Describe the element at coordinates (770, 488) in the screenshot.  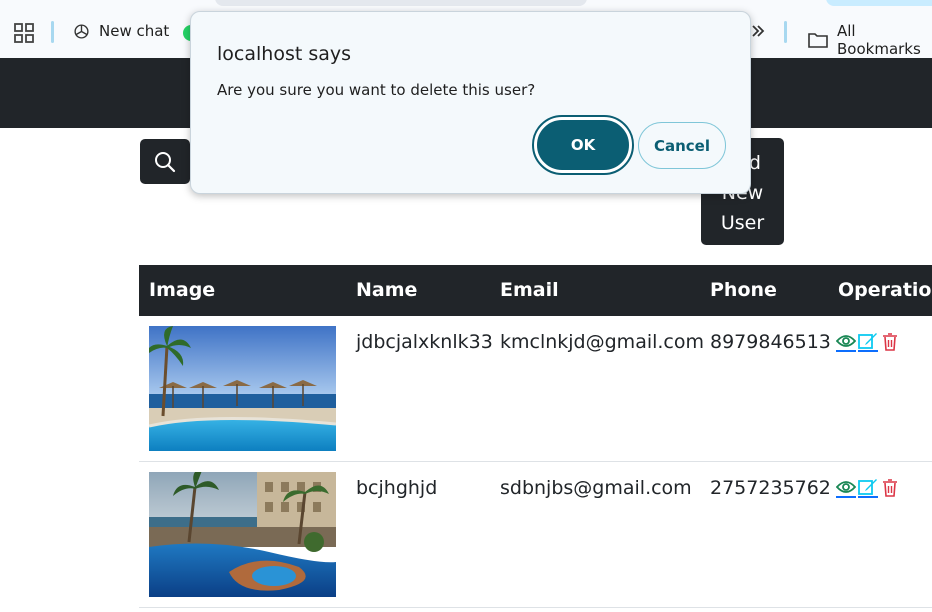
I see `user-phone: 2757235762` at that location.